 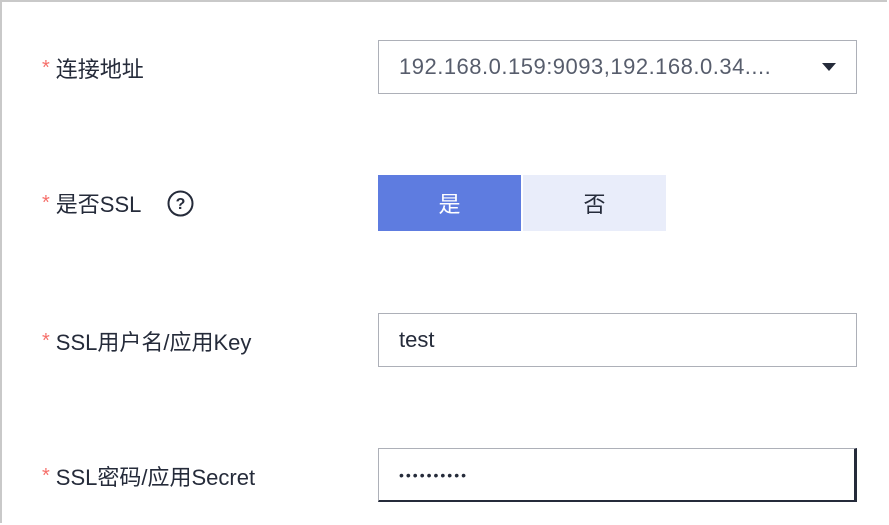 I want to click on address-label-text: 连接地址, so click(x=99, y=69).